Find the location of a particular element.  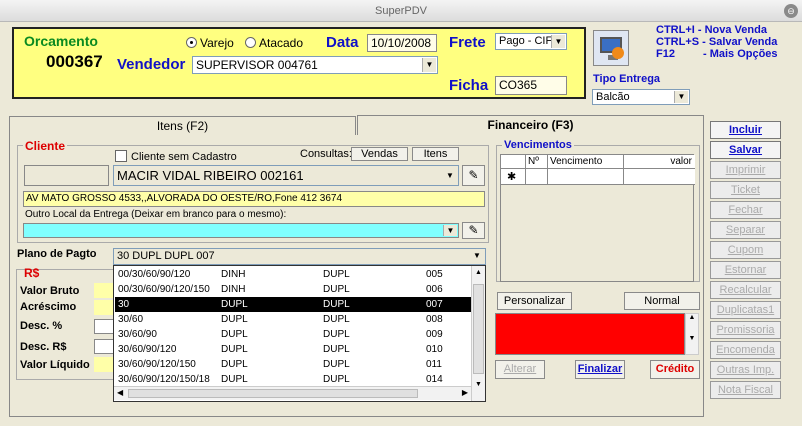

alert-field is located at coordinates (590, 334).